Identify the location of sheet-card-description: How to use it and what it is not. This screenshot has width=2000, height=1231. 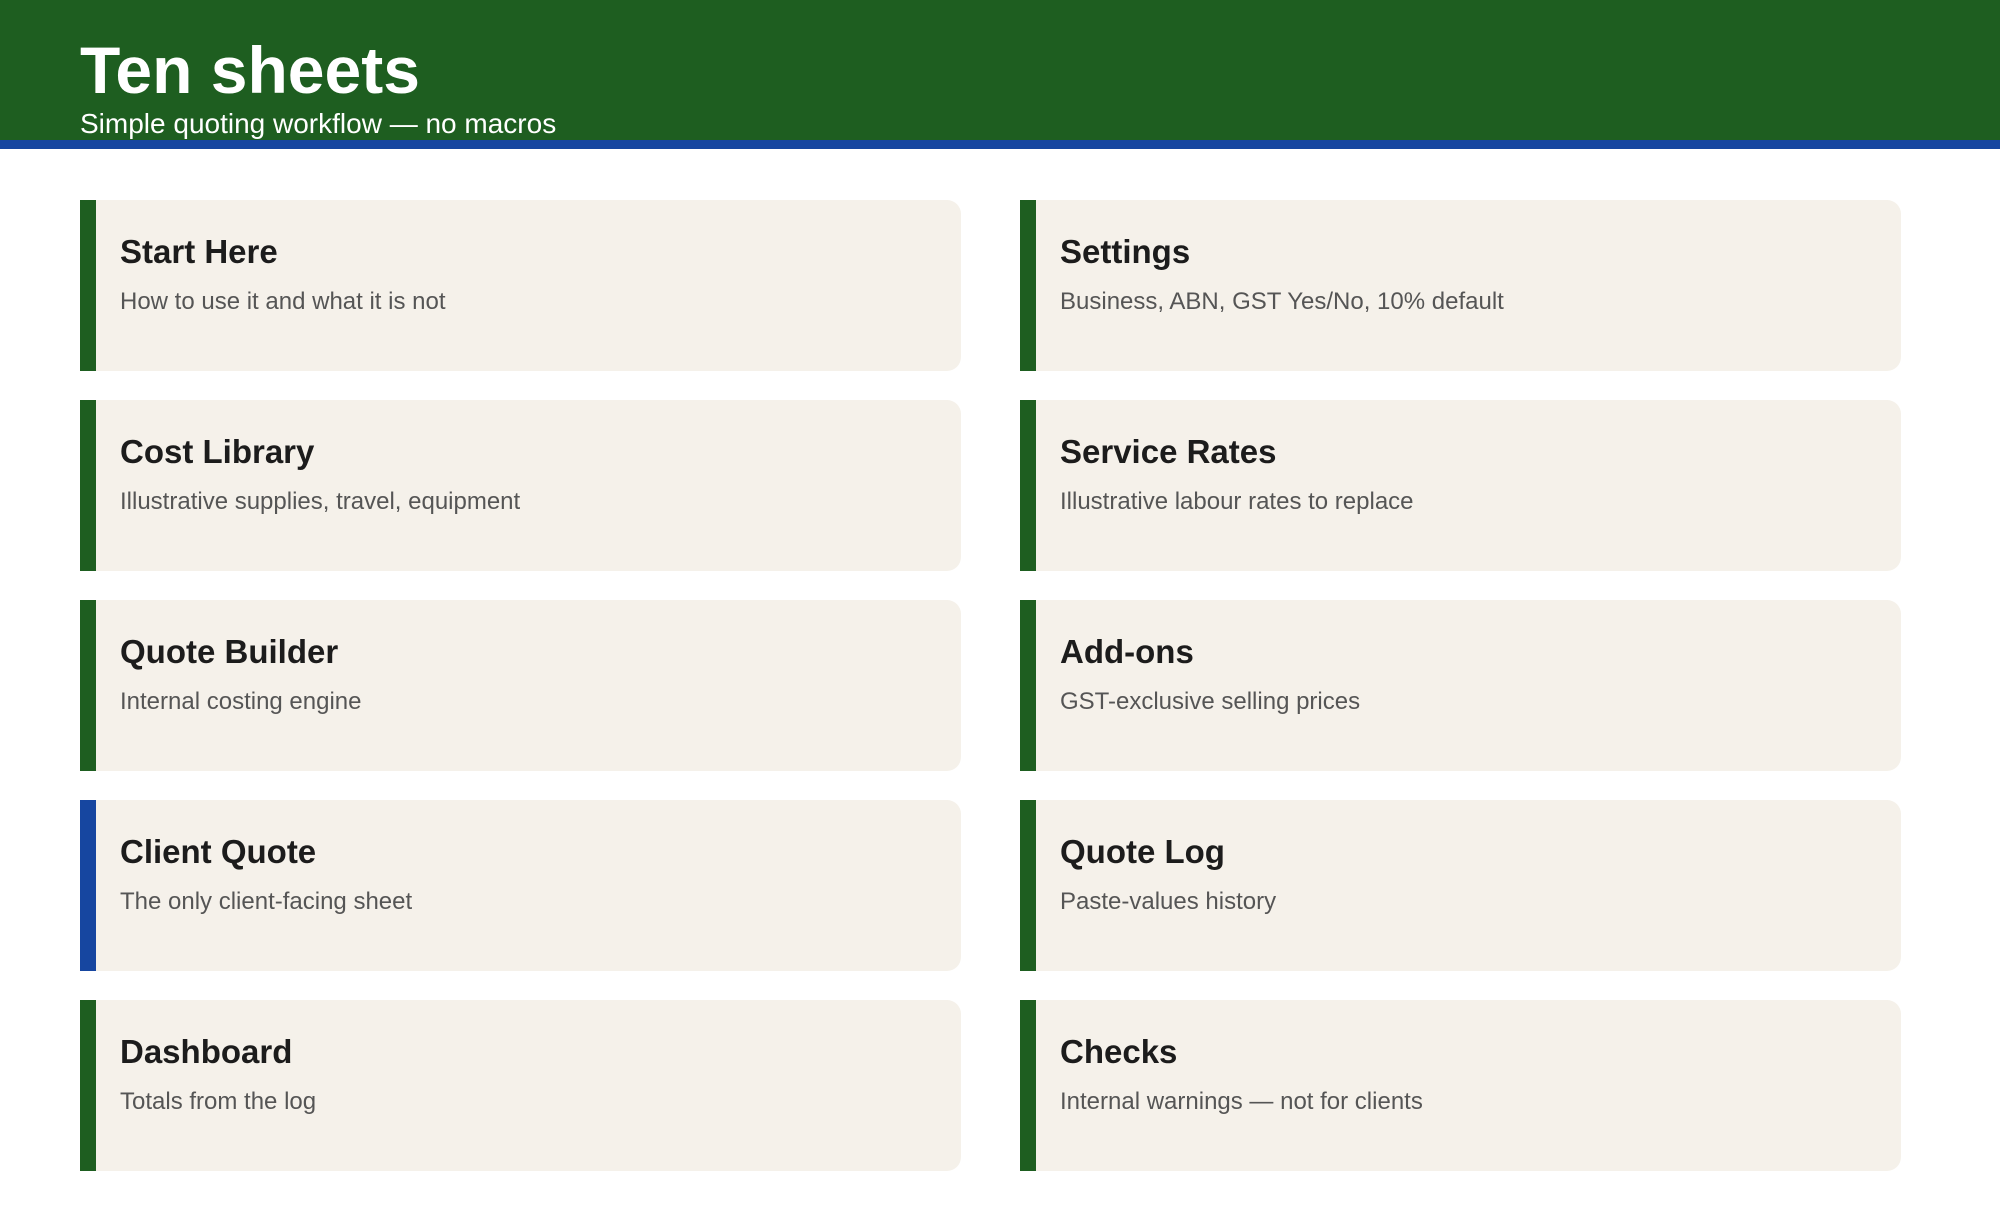
(283, 301).